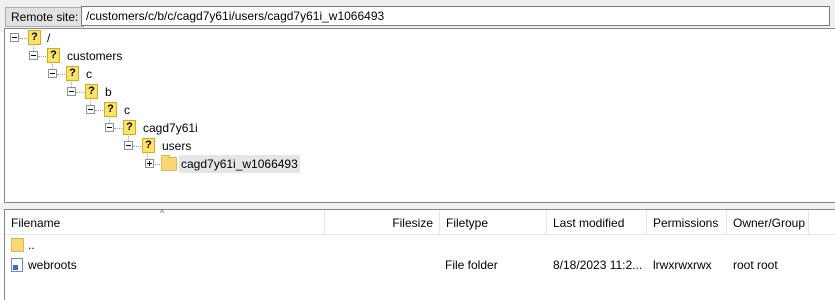  Describe the element at coordinates (31, 245) in the screenshot. I see `cell-filename: ..` at that location.